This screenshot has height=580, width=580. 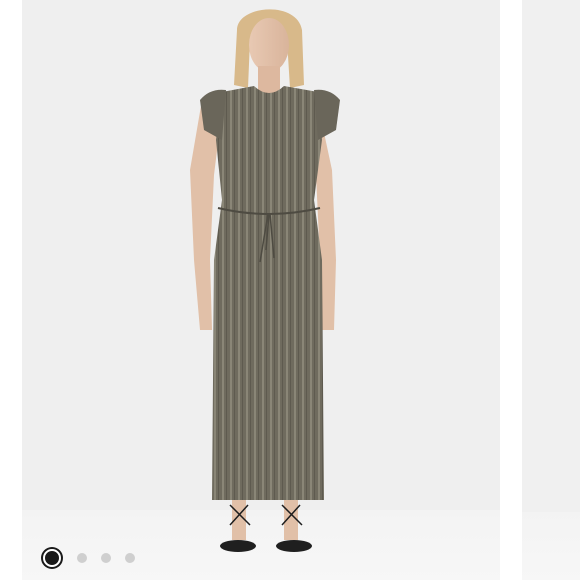 I want to click on carousel-pagination, so click(x=94, y=558).